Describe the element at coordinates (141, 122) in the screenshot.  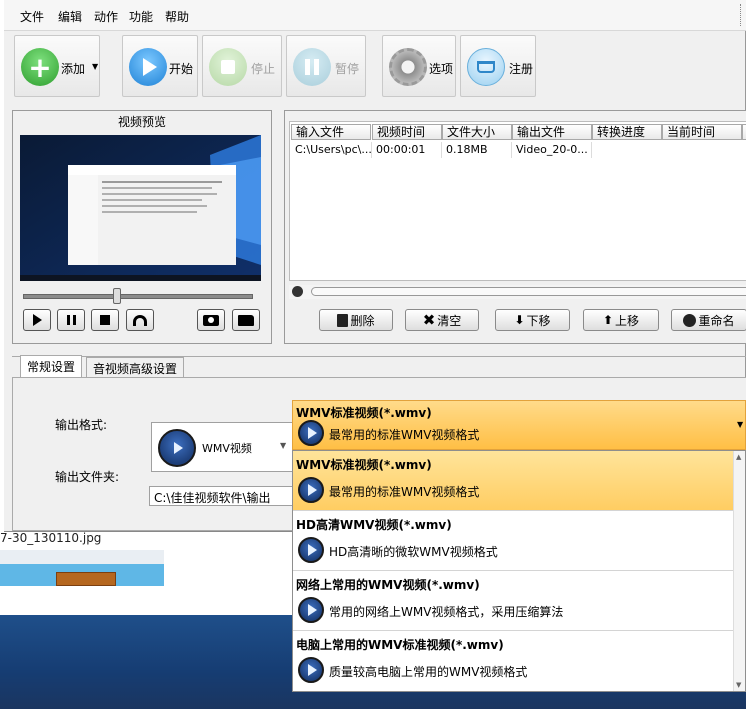
I see `preview-title: 视频预览` at that location.